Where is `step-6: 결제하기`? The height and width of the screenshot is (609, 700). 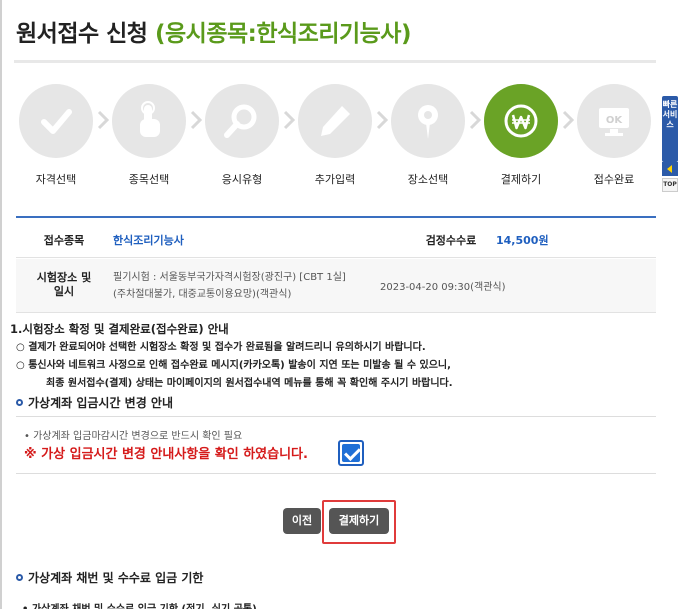
step-6: 결제하기 is located at coordinates (521, 135).